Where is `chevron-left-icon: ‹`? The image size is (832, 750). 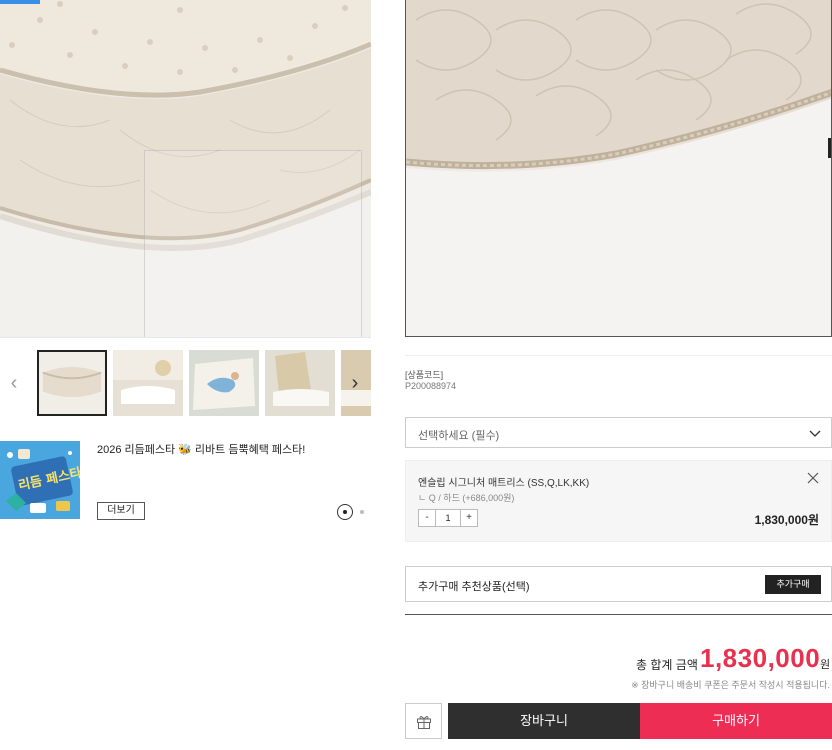 chevron-left-icon: ‹ is located at coordinates (14, 383).